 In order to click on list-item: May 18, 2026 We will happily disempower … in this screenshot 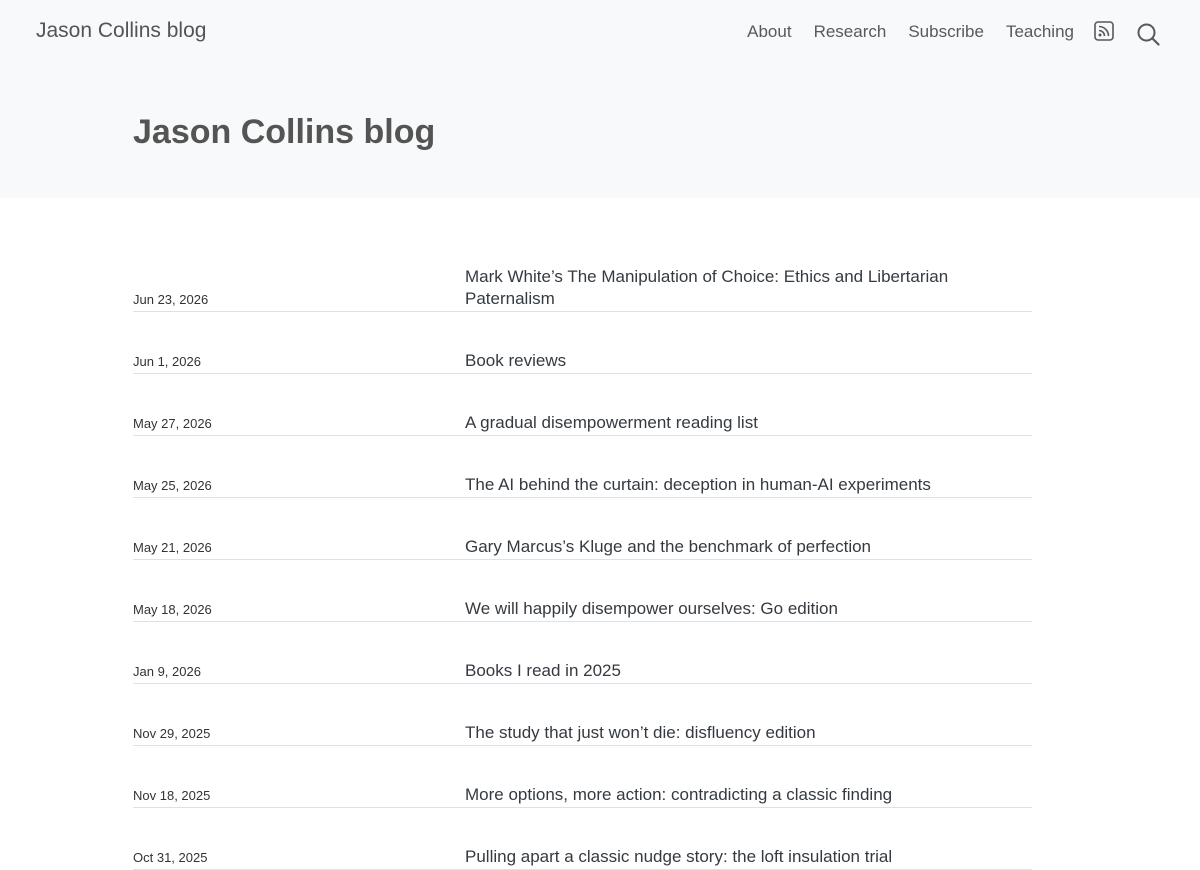, I will do `click(582, 606)`.